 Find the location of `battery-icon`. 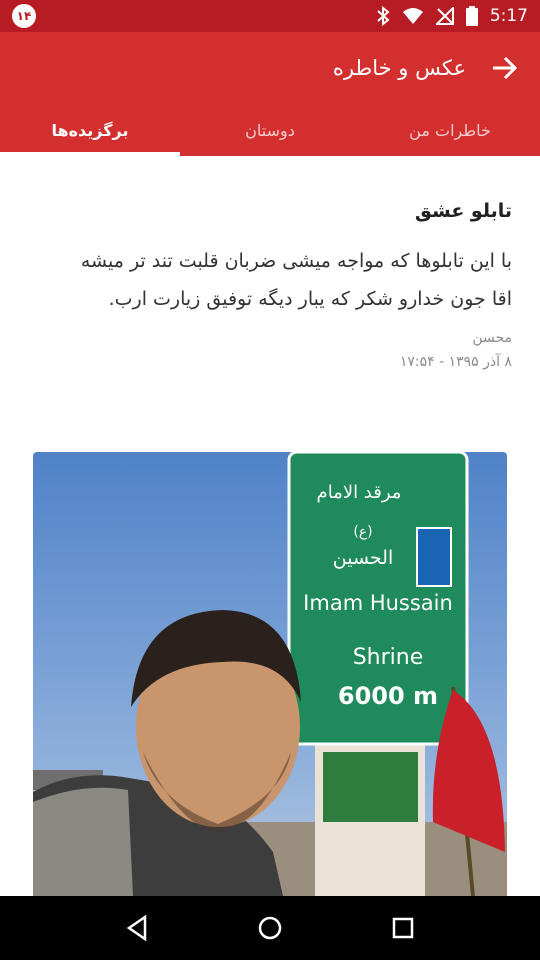

battery-icon is located at coordinates (471, 16).